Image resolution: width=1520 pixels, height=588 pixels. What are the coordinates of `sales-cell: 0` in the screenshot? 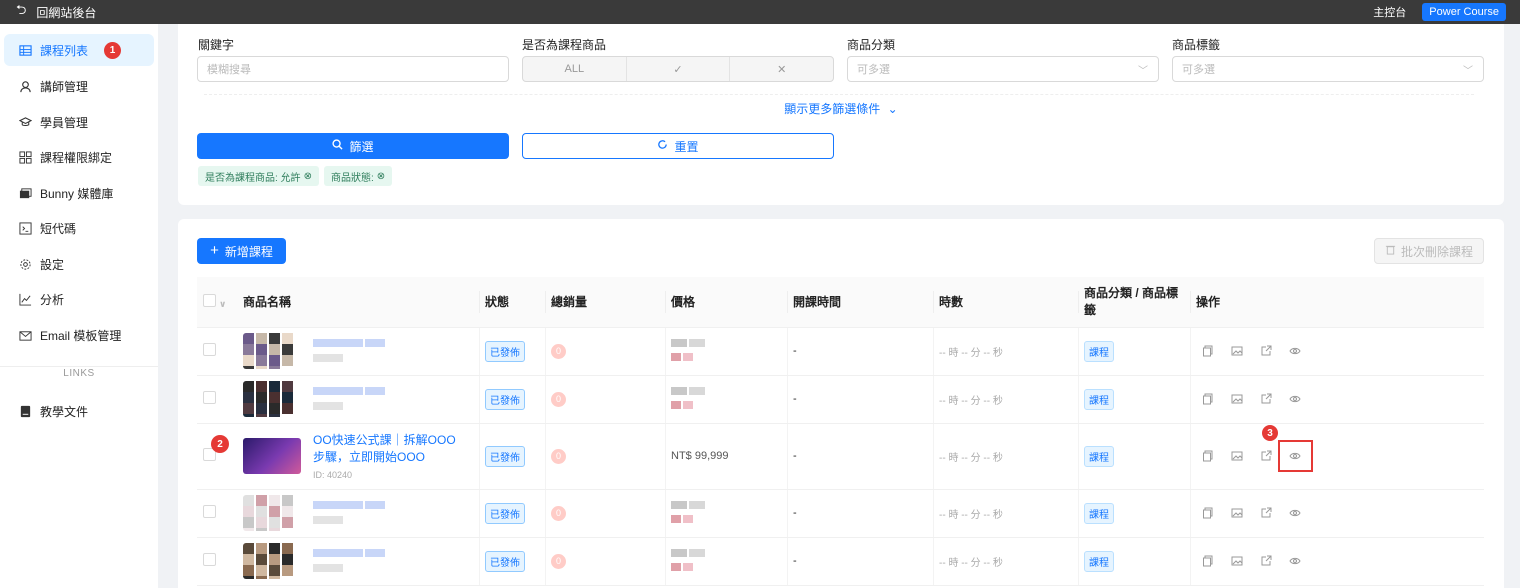 It's located at (605, 513).